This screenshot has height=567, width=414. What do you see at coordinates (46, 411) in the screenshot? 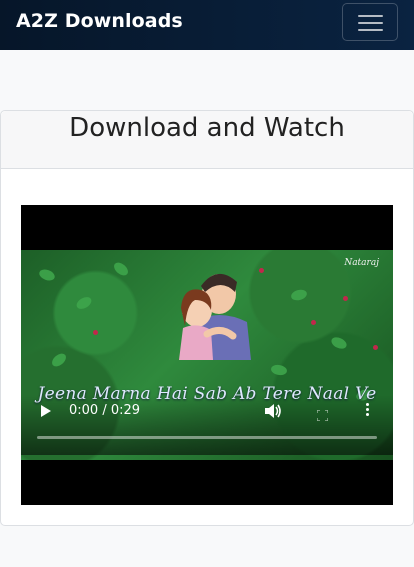
I see `play-icon` at bounding box center [46, 411].